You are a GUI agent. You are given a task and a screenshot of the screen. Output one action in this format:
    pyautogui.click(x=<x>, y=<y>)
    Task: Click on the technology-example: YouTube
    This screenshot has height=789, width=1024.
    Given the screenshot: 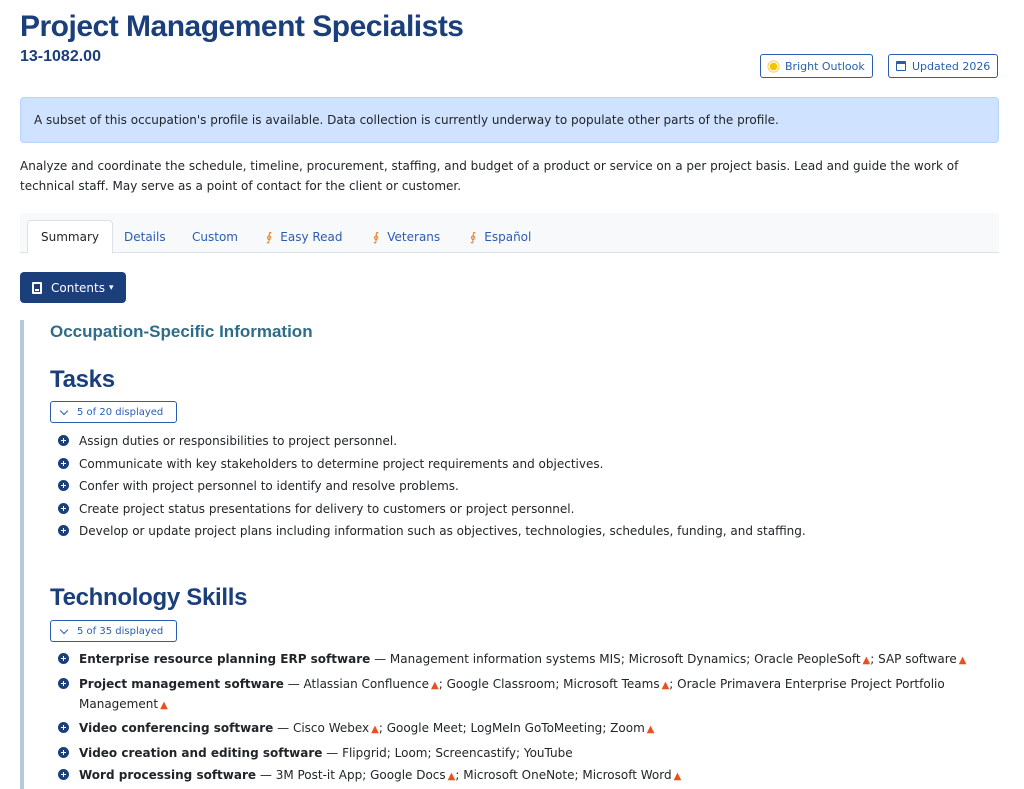 What is the action you would take?
    pyautogui.click(x=548, y=752)
    